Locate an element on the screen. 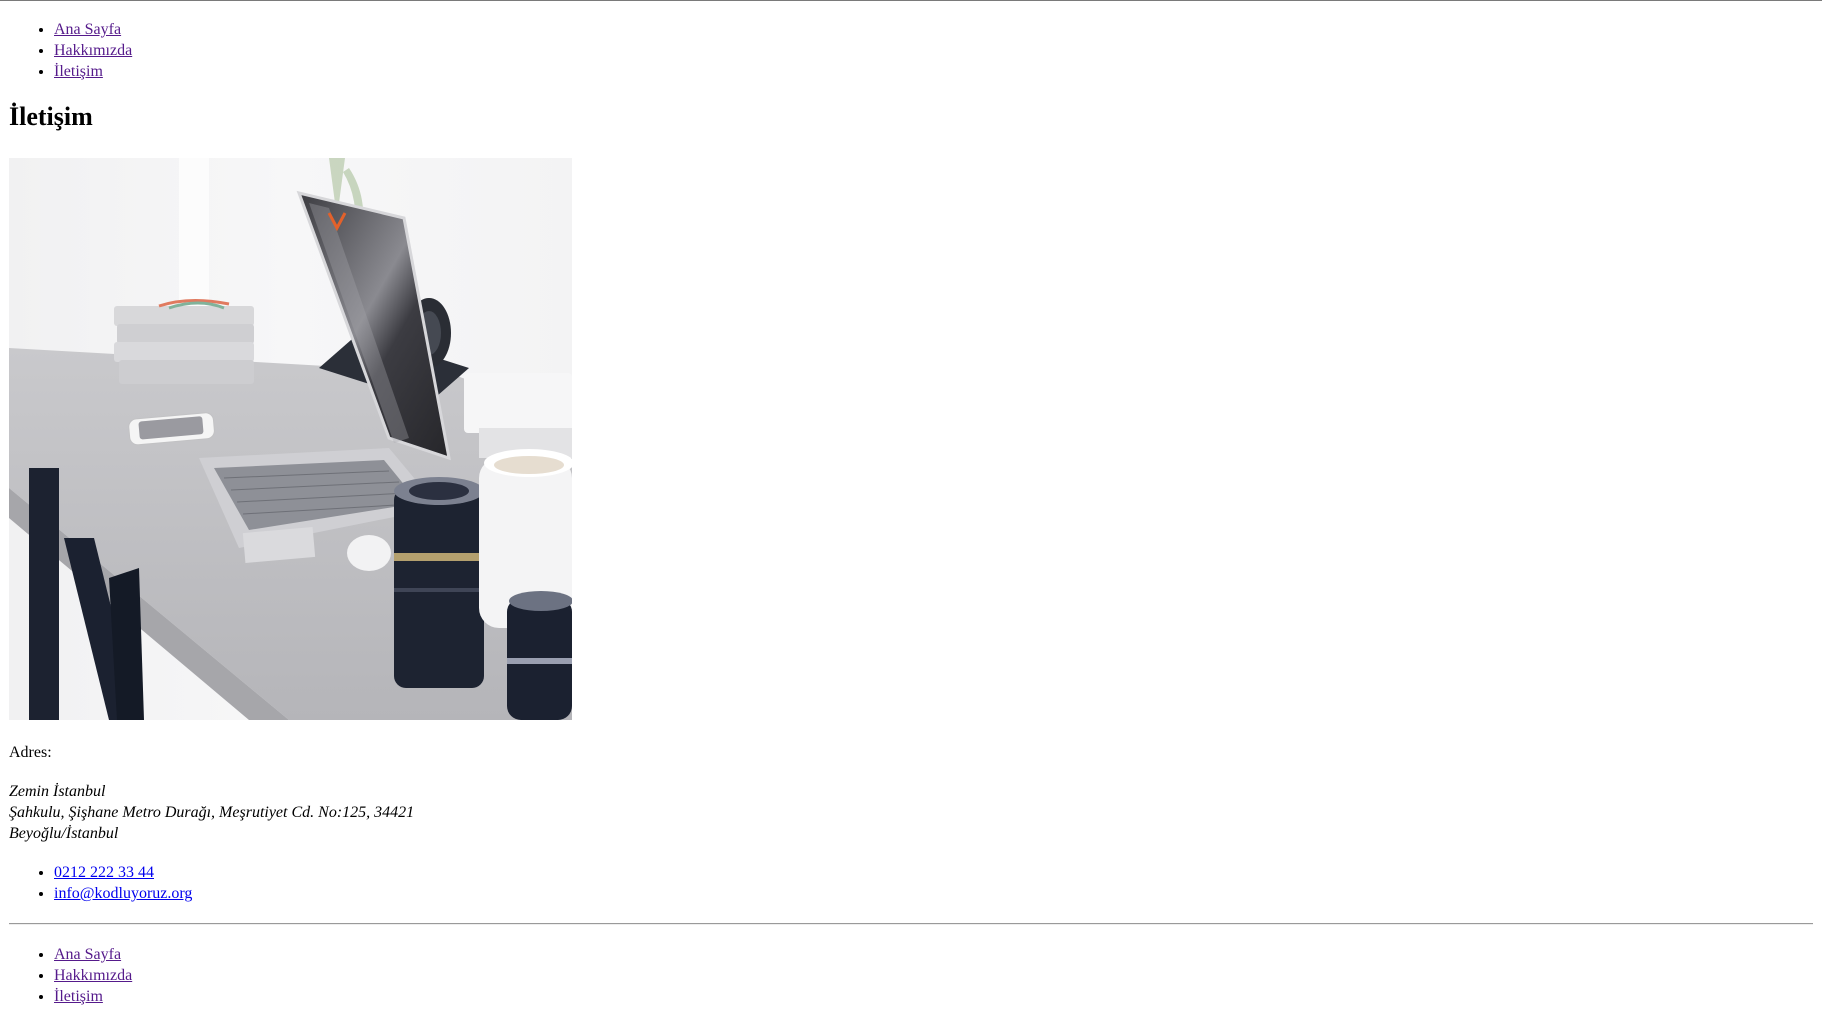 The image size is (1822, 1024). email-link: info@kodluyoruz.org is located at coordinates (123, 893).